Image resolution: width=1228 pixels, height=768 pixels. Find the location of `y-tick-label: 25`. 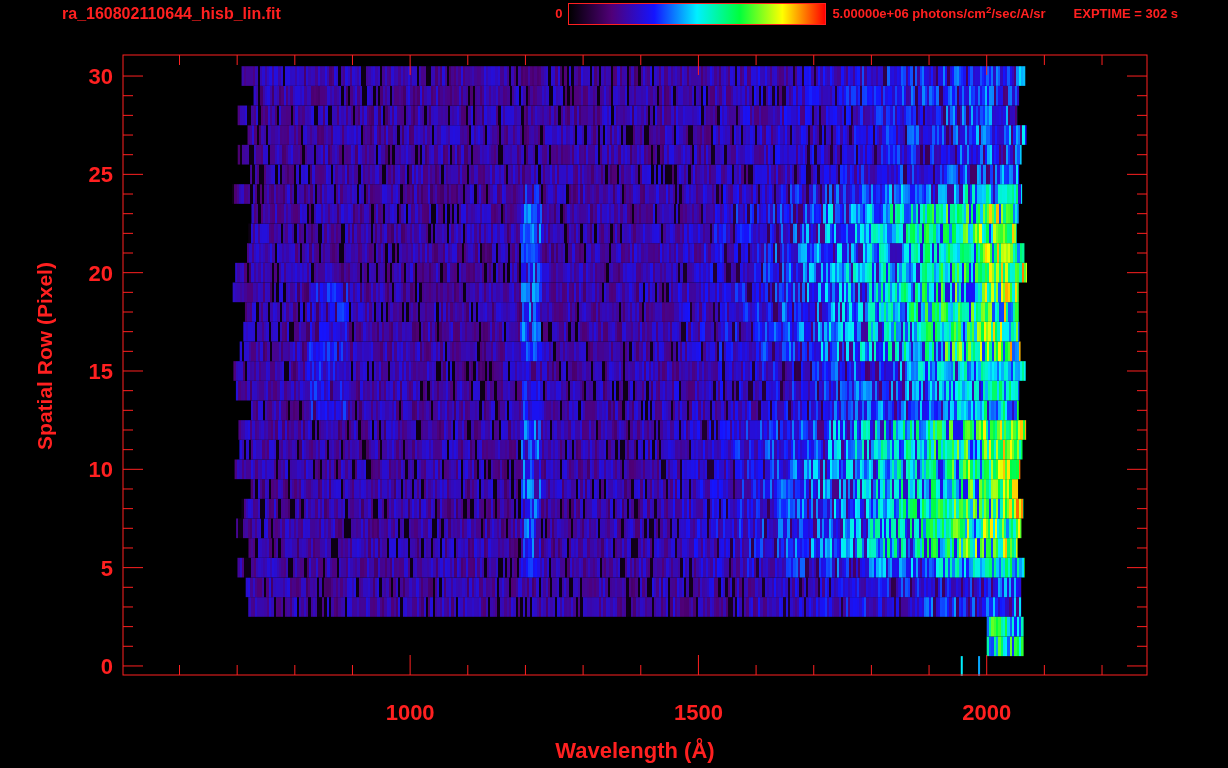

y-tick-label: 25 is located at coordinates (100, 175).